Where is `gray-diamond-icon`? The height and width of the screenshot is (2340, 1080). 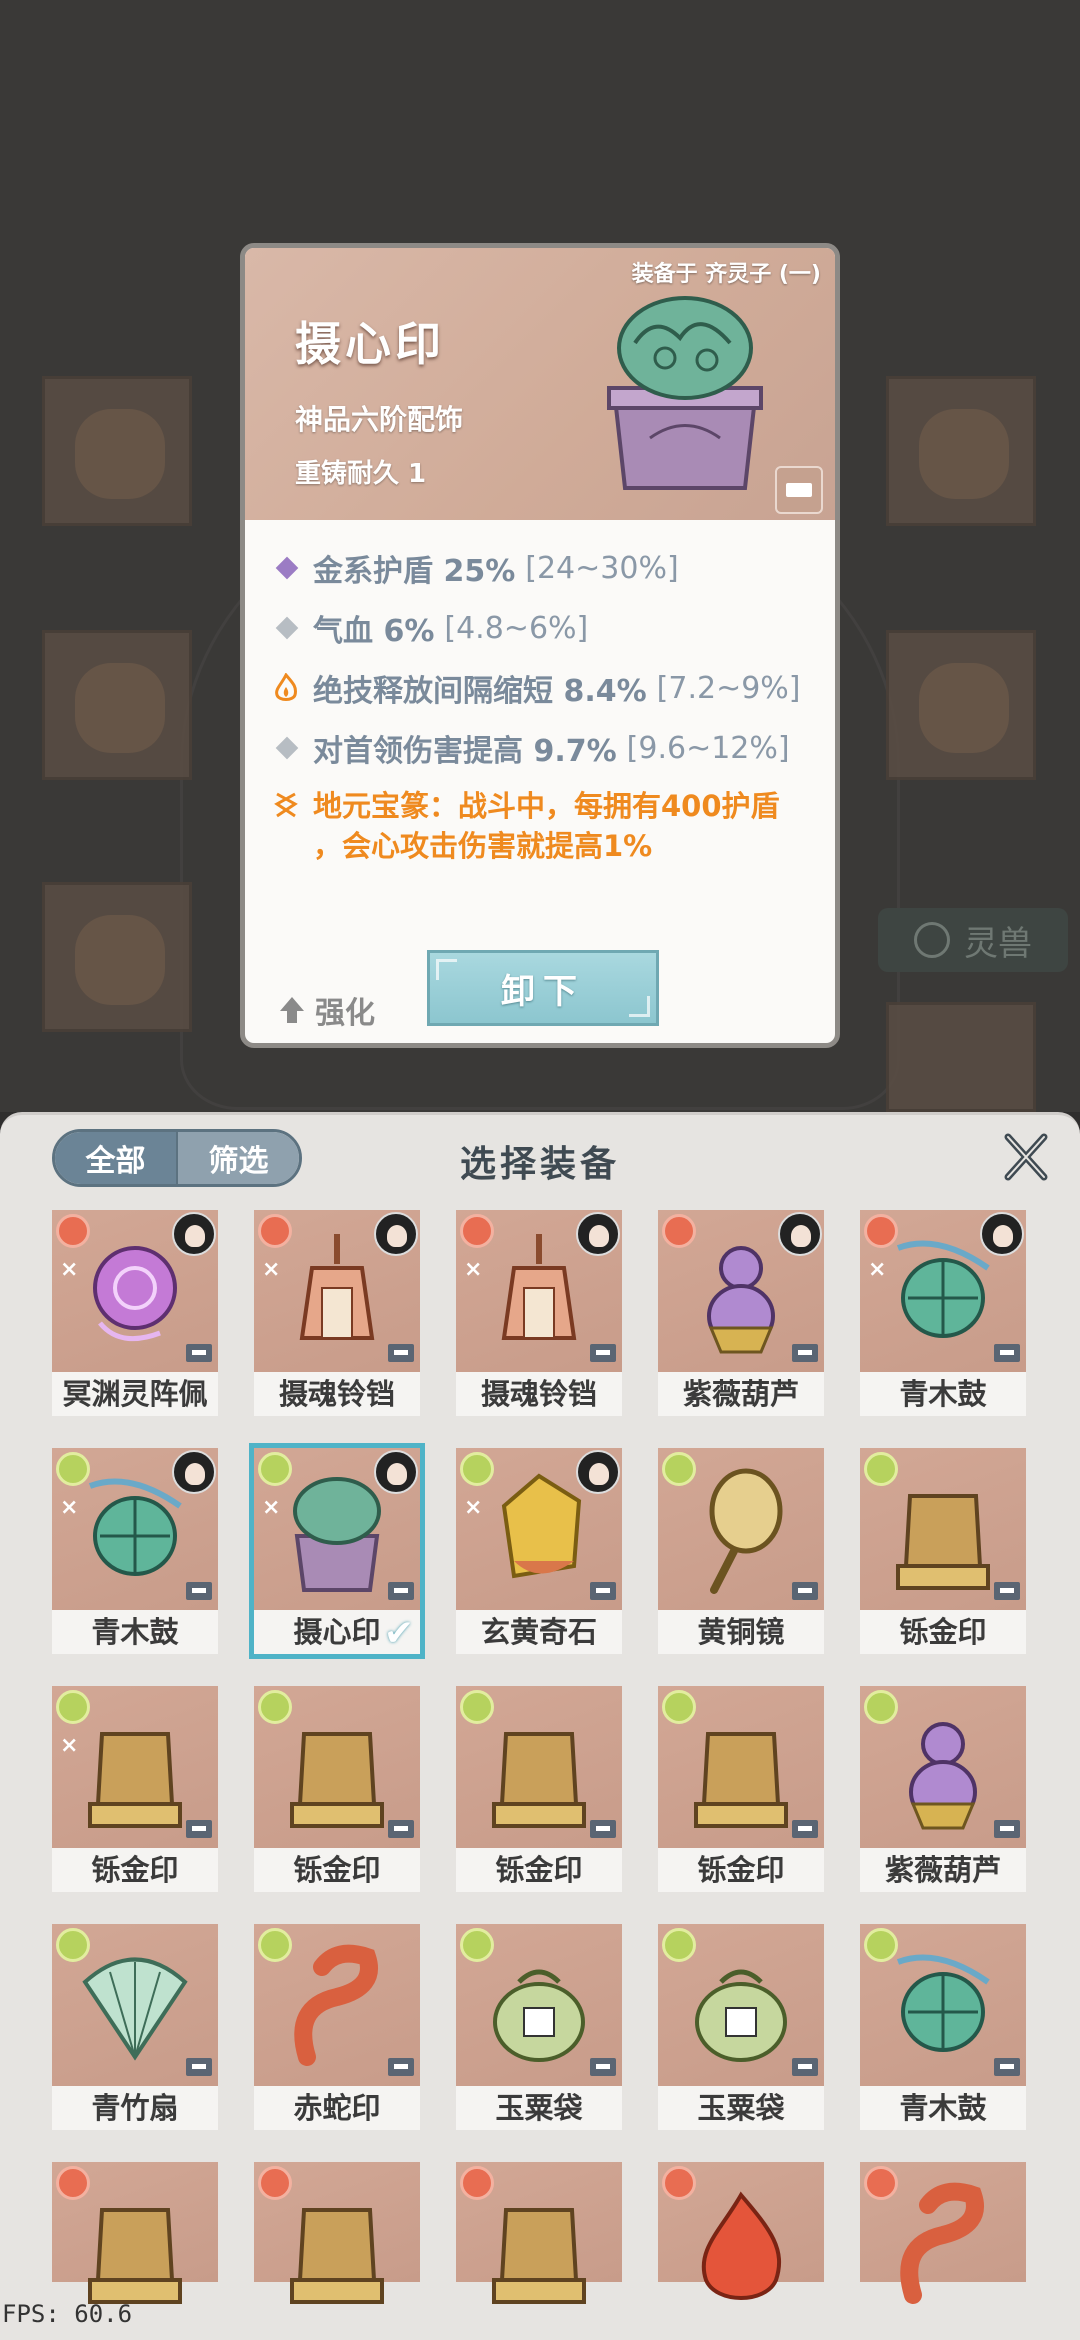 gray-diamond-icon is located at coordinates (287, 628).